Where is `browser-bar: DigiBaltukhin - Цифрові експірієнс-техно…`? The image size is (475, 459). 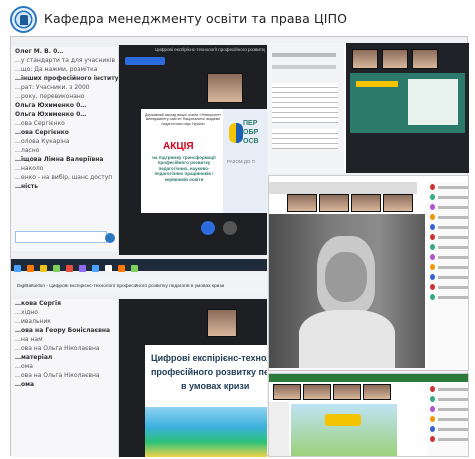 browser-bar: DigiBaltukhin - Цифрові експірієнс-техно… is located at coordinates (139, 284).